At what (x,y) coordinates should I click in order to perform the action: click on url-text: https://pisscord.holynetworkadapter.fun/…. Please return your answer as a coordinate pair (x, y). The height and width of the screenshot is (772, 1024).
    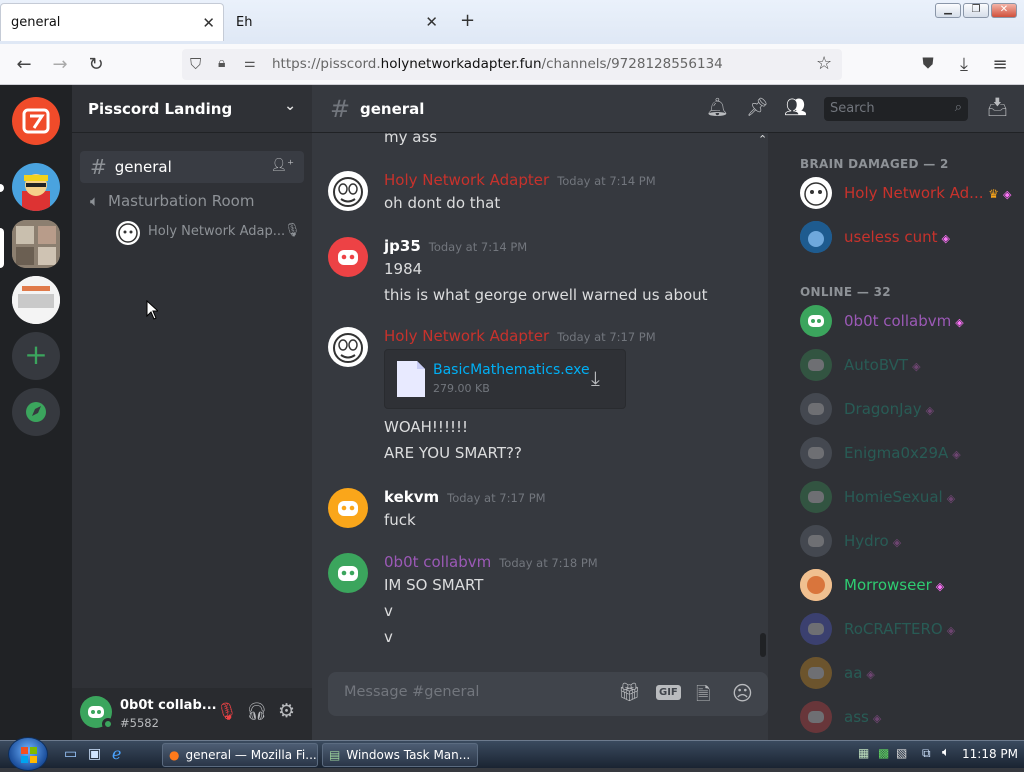
    Looking at the image, I should click on (497, 64).